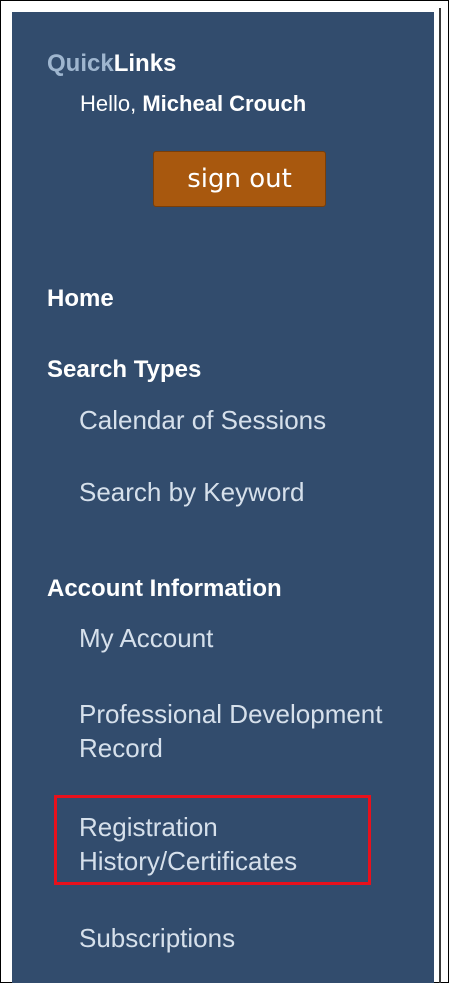 The height and width of the screenshot is (983, 449). Describe the element at coordinates (440, 495) in the screenshot. I see `sidebar-divider` at that location.